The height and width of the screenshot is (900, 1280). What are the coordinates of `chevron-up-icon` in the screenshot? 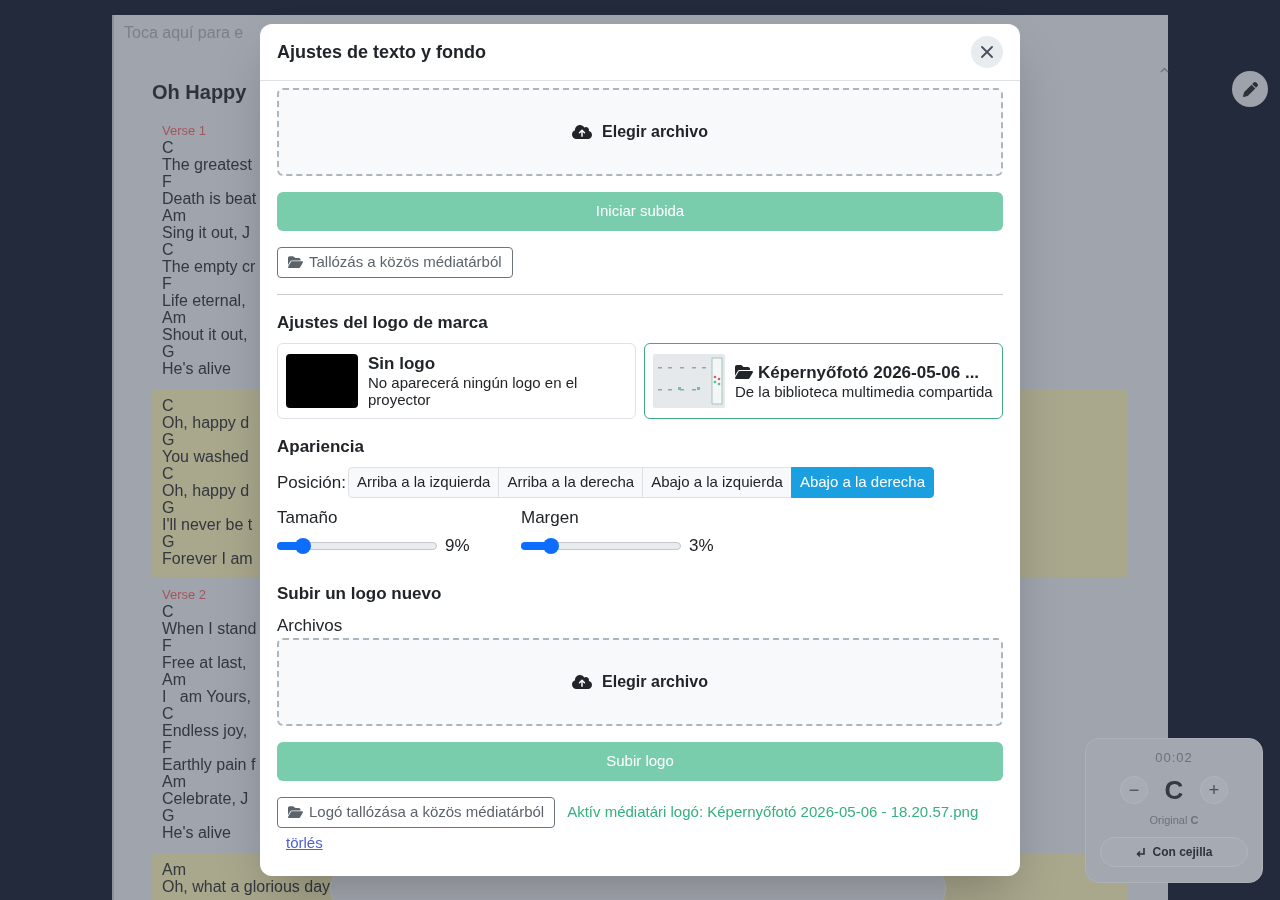 It's located at (1164, 70).